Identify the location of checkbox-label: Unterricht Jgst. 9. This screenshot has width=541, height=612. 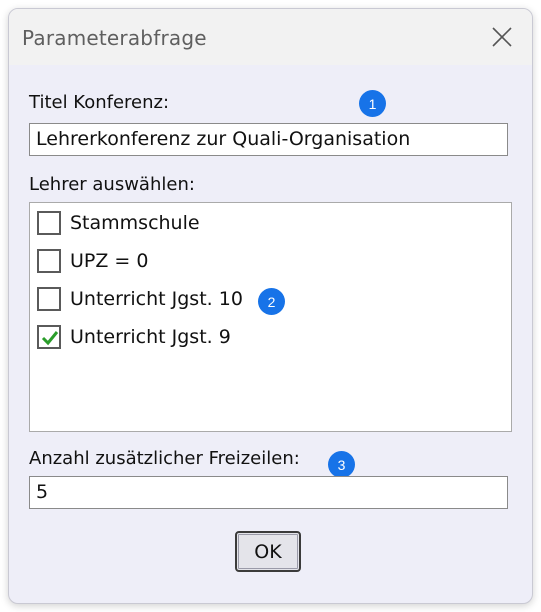
(150, 337).